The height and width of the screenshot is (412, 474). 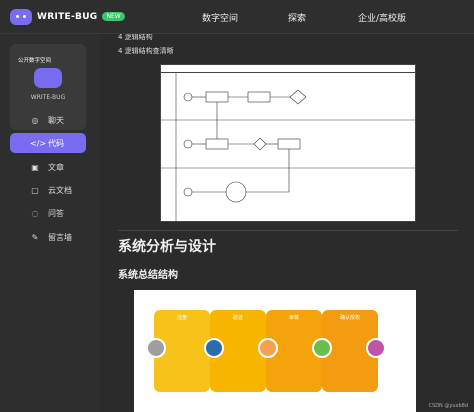 I want to click on sidebar-item-label: 聊天, so click(x=56, y=120).